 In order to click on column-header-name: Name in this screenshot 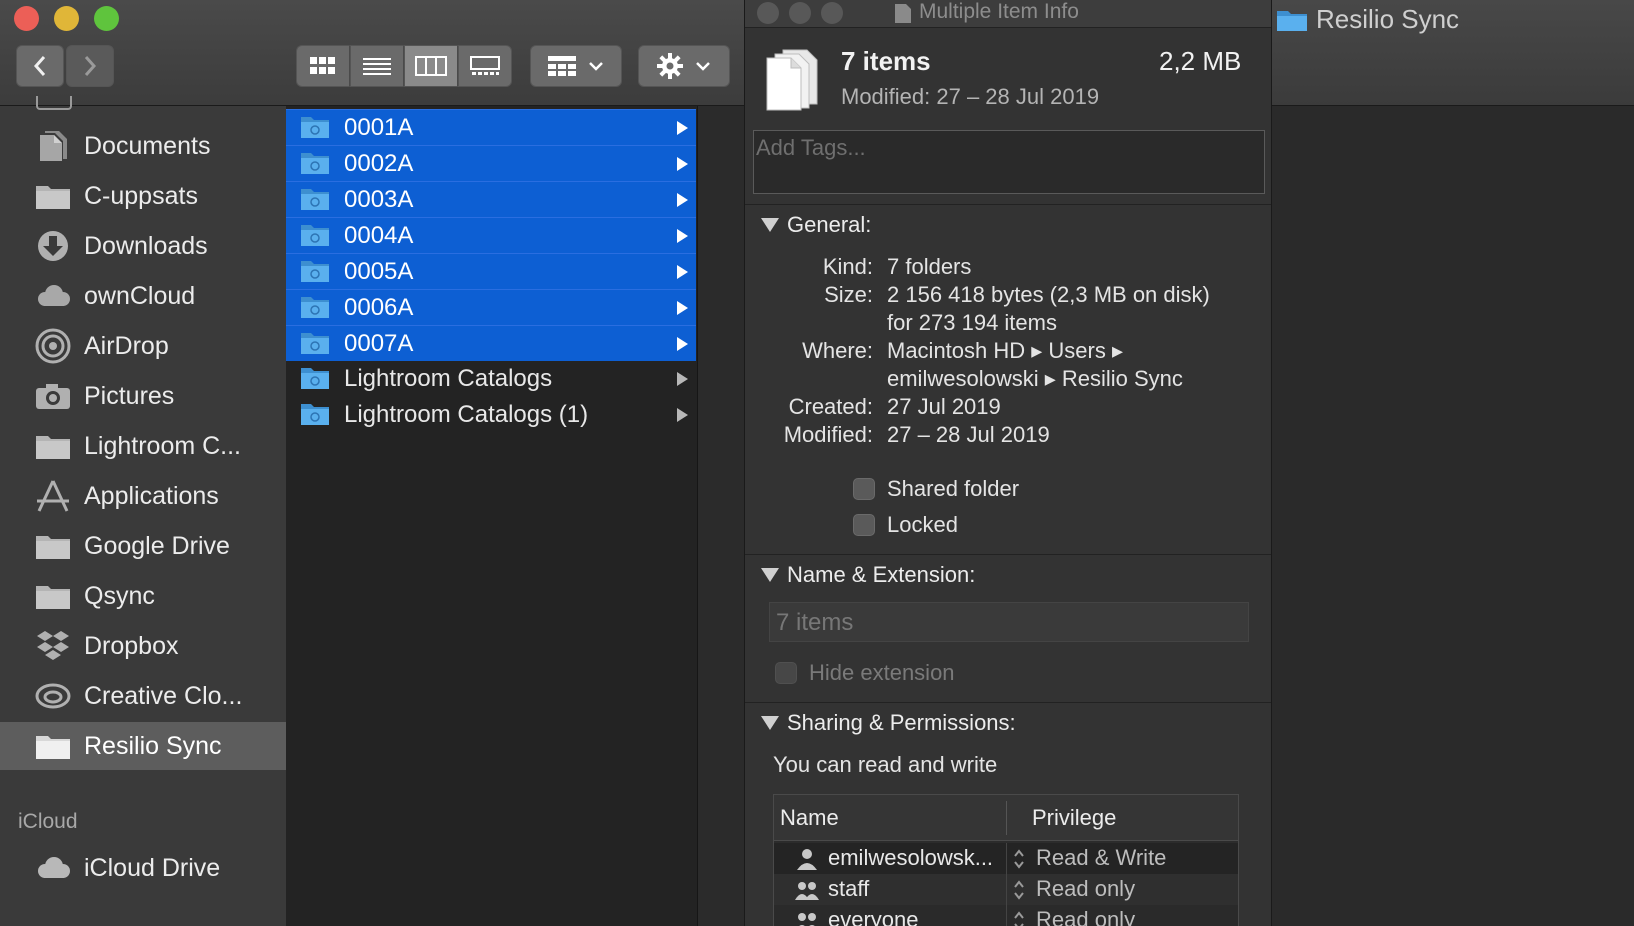, I will do `click(809, 818)`.